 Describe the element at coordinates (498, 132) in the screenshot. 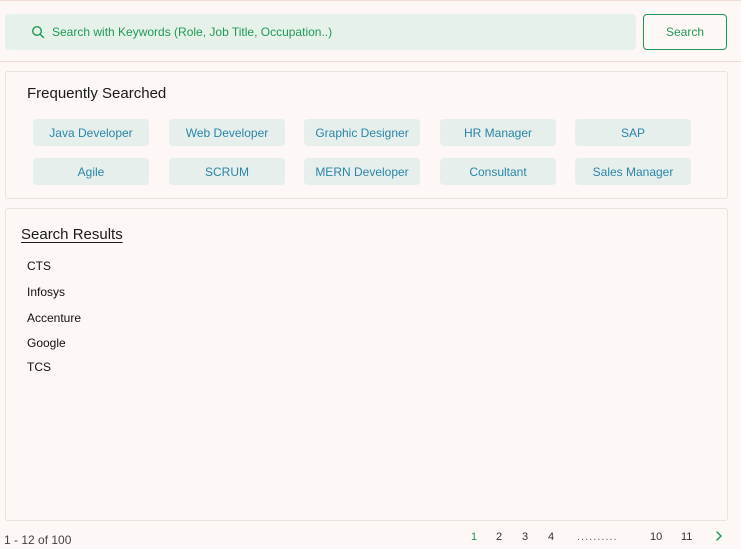

I see `chip-hr-manager: HR Manager` at that location.